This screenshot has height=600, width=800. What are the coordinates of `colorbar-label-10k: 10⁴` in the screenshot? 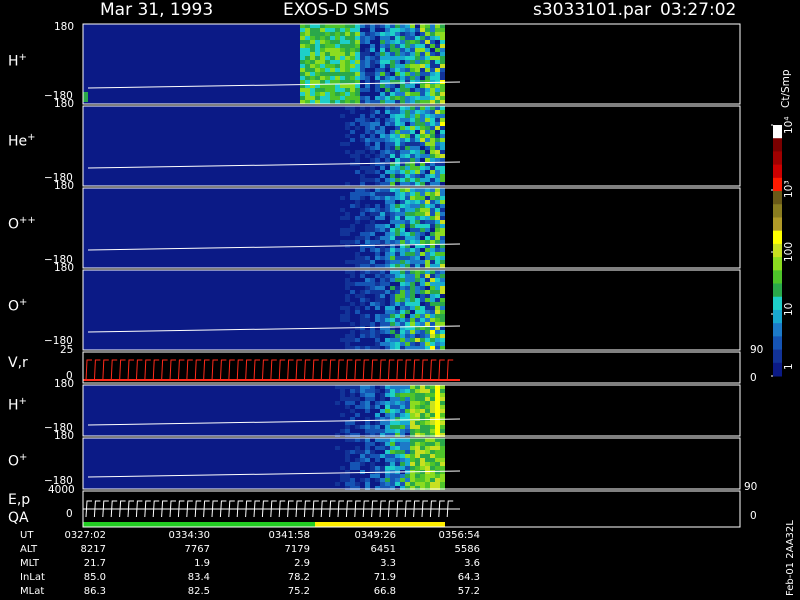 It's located at (789, 125).